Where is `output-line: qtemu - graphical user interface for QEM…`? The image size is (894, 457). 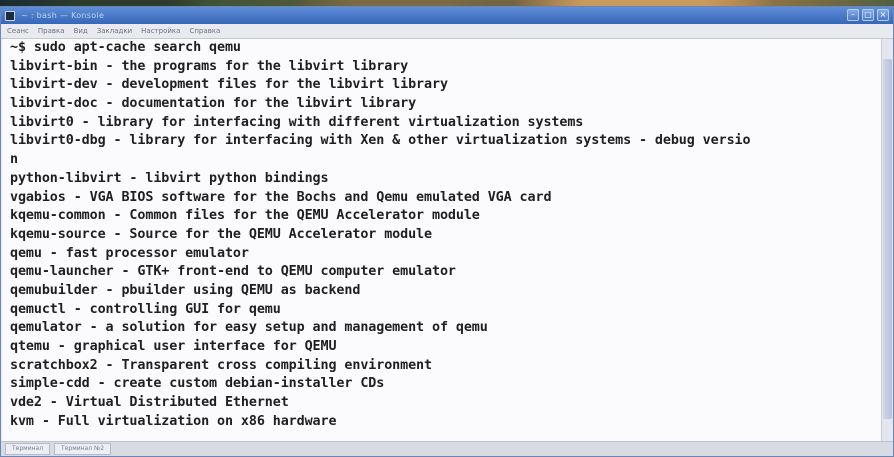 output-line: qtemu - graphical user interface for QEM… is located at coordinates (173, 346).